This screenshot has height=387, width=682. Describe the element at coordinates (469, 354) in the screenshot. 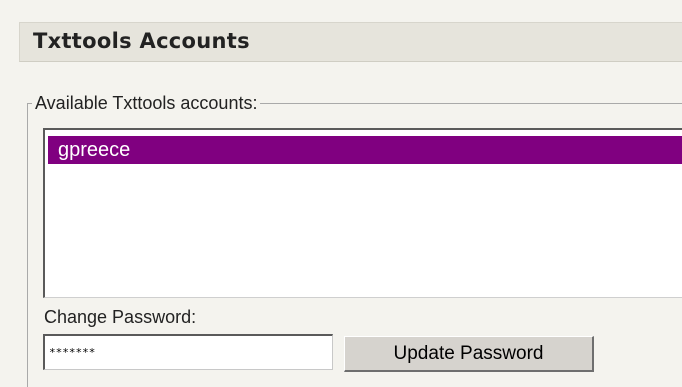

I see `update-password-button: Update Password` at that location.